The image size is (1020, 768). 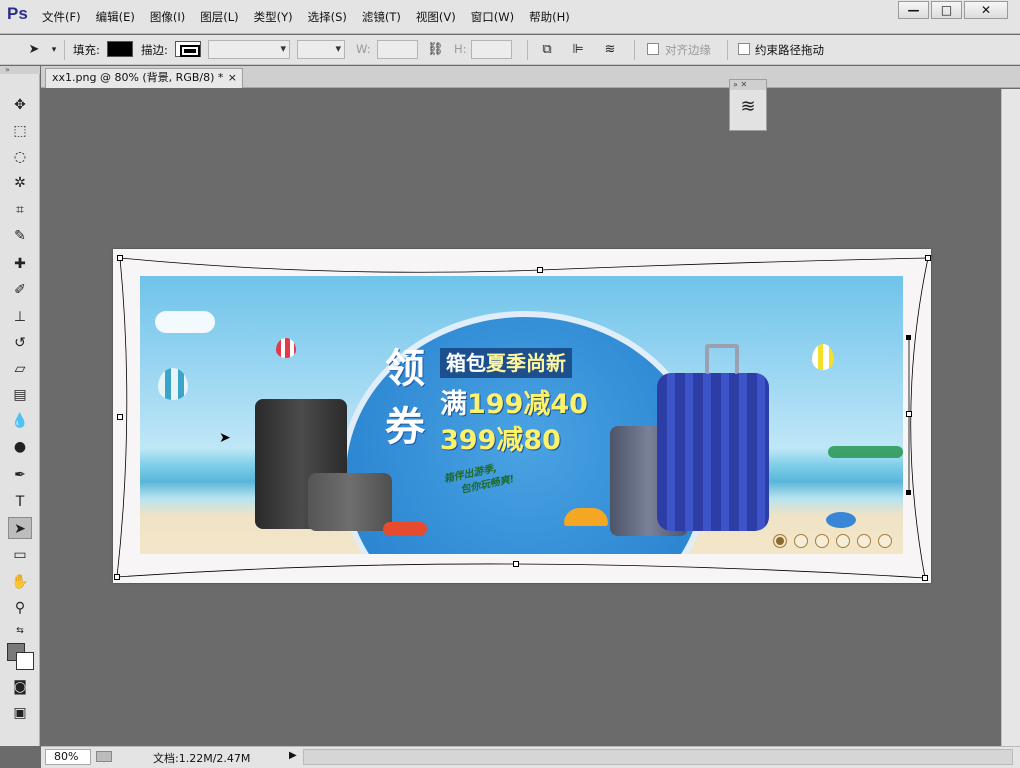 What do you see at coordinates (658, 757) in the screenshot?
I see `horizontal-scrollbar` at bounding box center [658, 757].